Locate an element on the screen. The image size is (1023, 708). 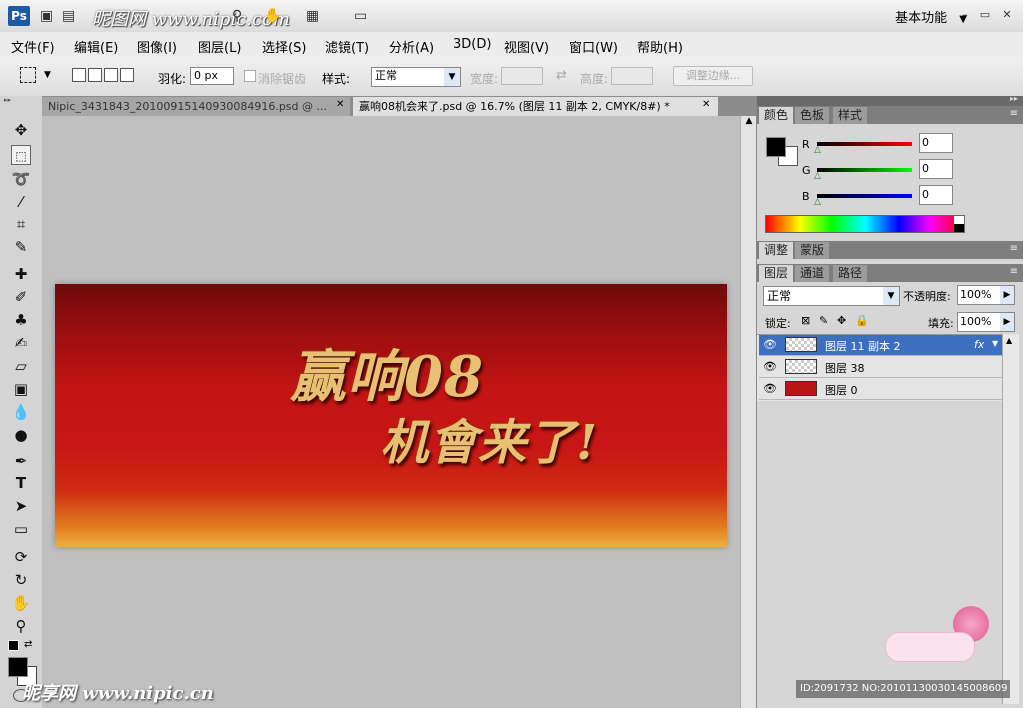
layer-row: 👁 图层 38 is located at coordinates (880, 367).